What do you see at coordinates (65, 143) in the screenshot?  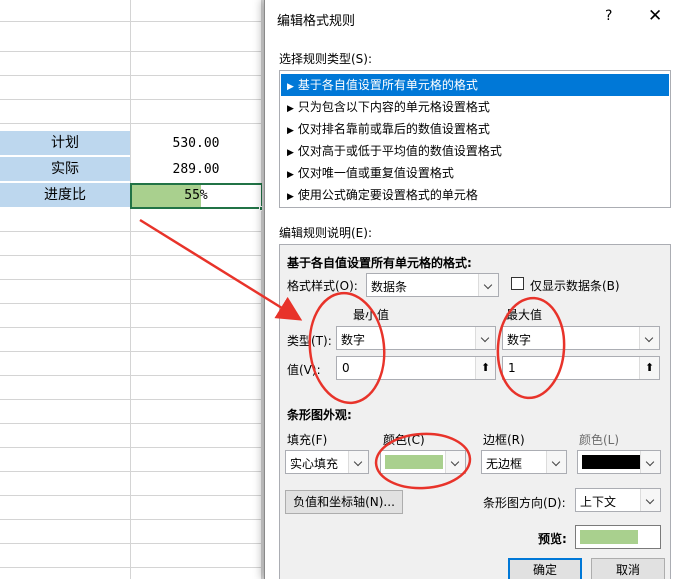 I see `cell-label-plan: 计划` at bounding box center [65, 143].